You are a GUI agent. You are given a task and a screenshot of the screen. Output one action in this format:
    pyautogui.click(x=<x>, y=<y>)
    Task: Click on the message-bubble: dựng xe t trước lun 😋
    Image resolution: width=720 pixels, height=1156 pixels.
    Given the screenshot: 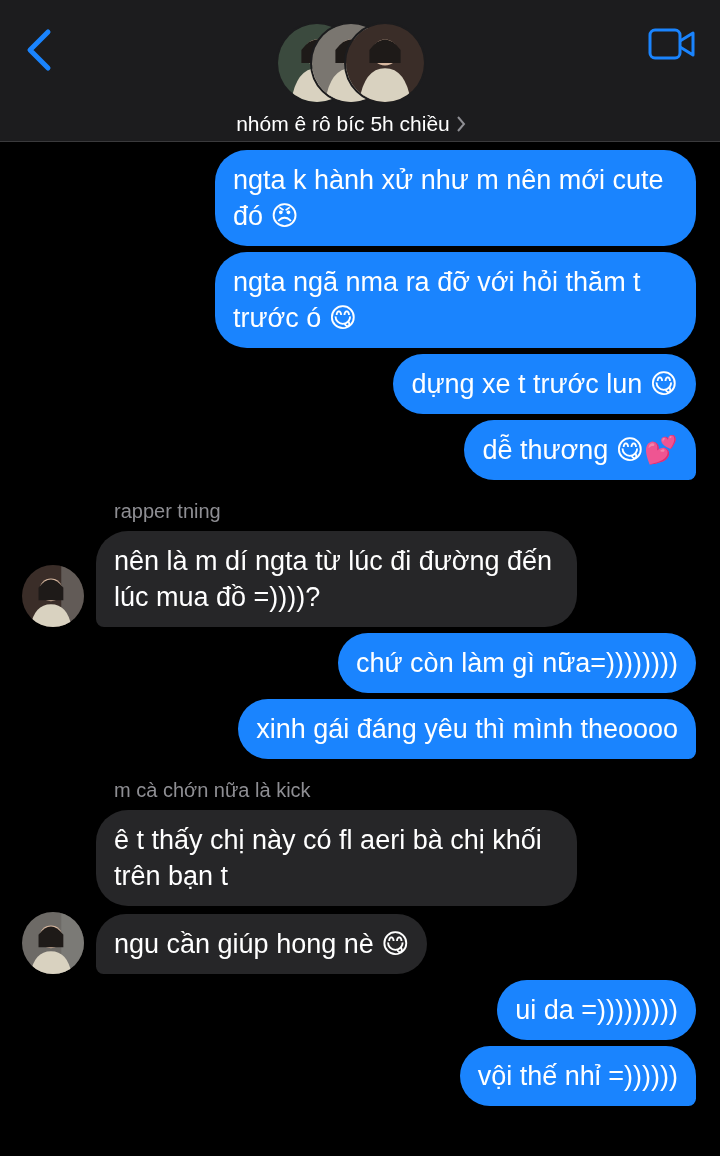 What is the action you would take?
    pyautogui.click(x=544, y=384)
    